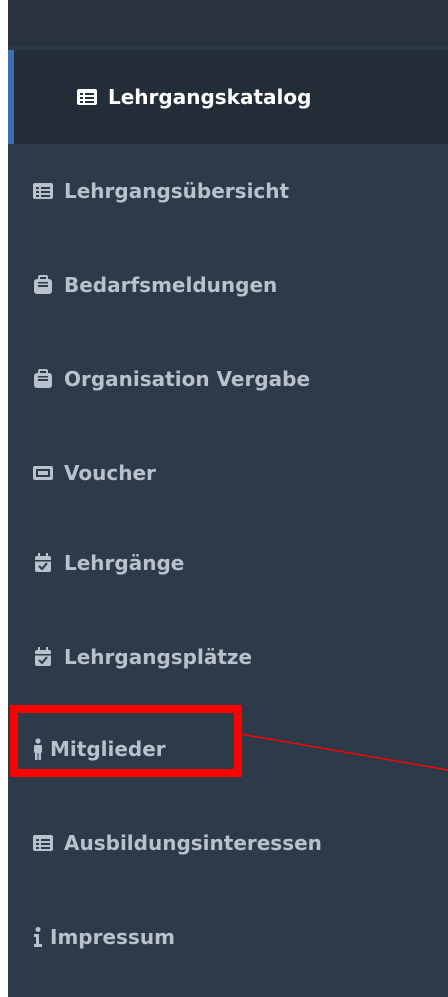  I want to click on sidebar-item-label: Bedarfsmeldungen, so click(171, 285).